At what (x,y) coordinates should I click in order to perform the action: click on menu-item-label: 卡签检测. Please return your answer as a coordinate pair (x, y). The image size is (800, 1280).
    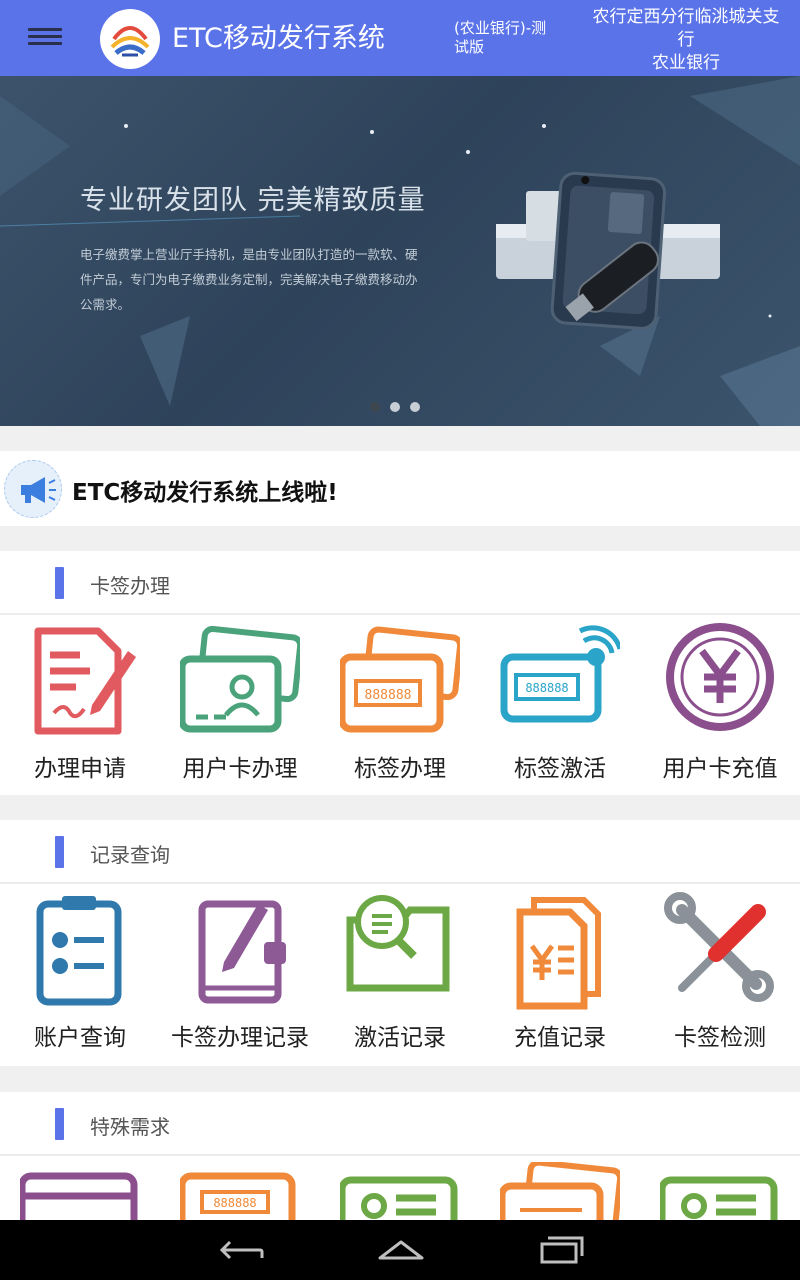
    Looking at the image, I should click on (720, 1038).